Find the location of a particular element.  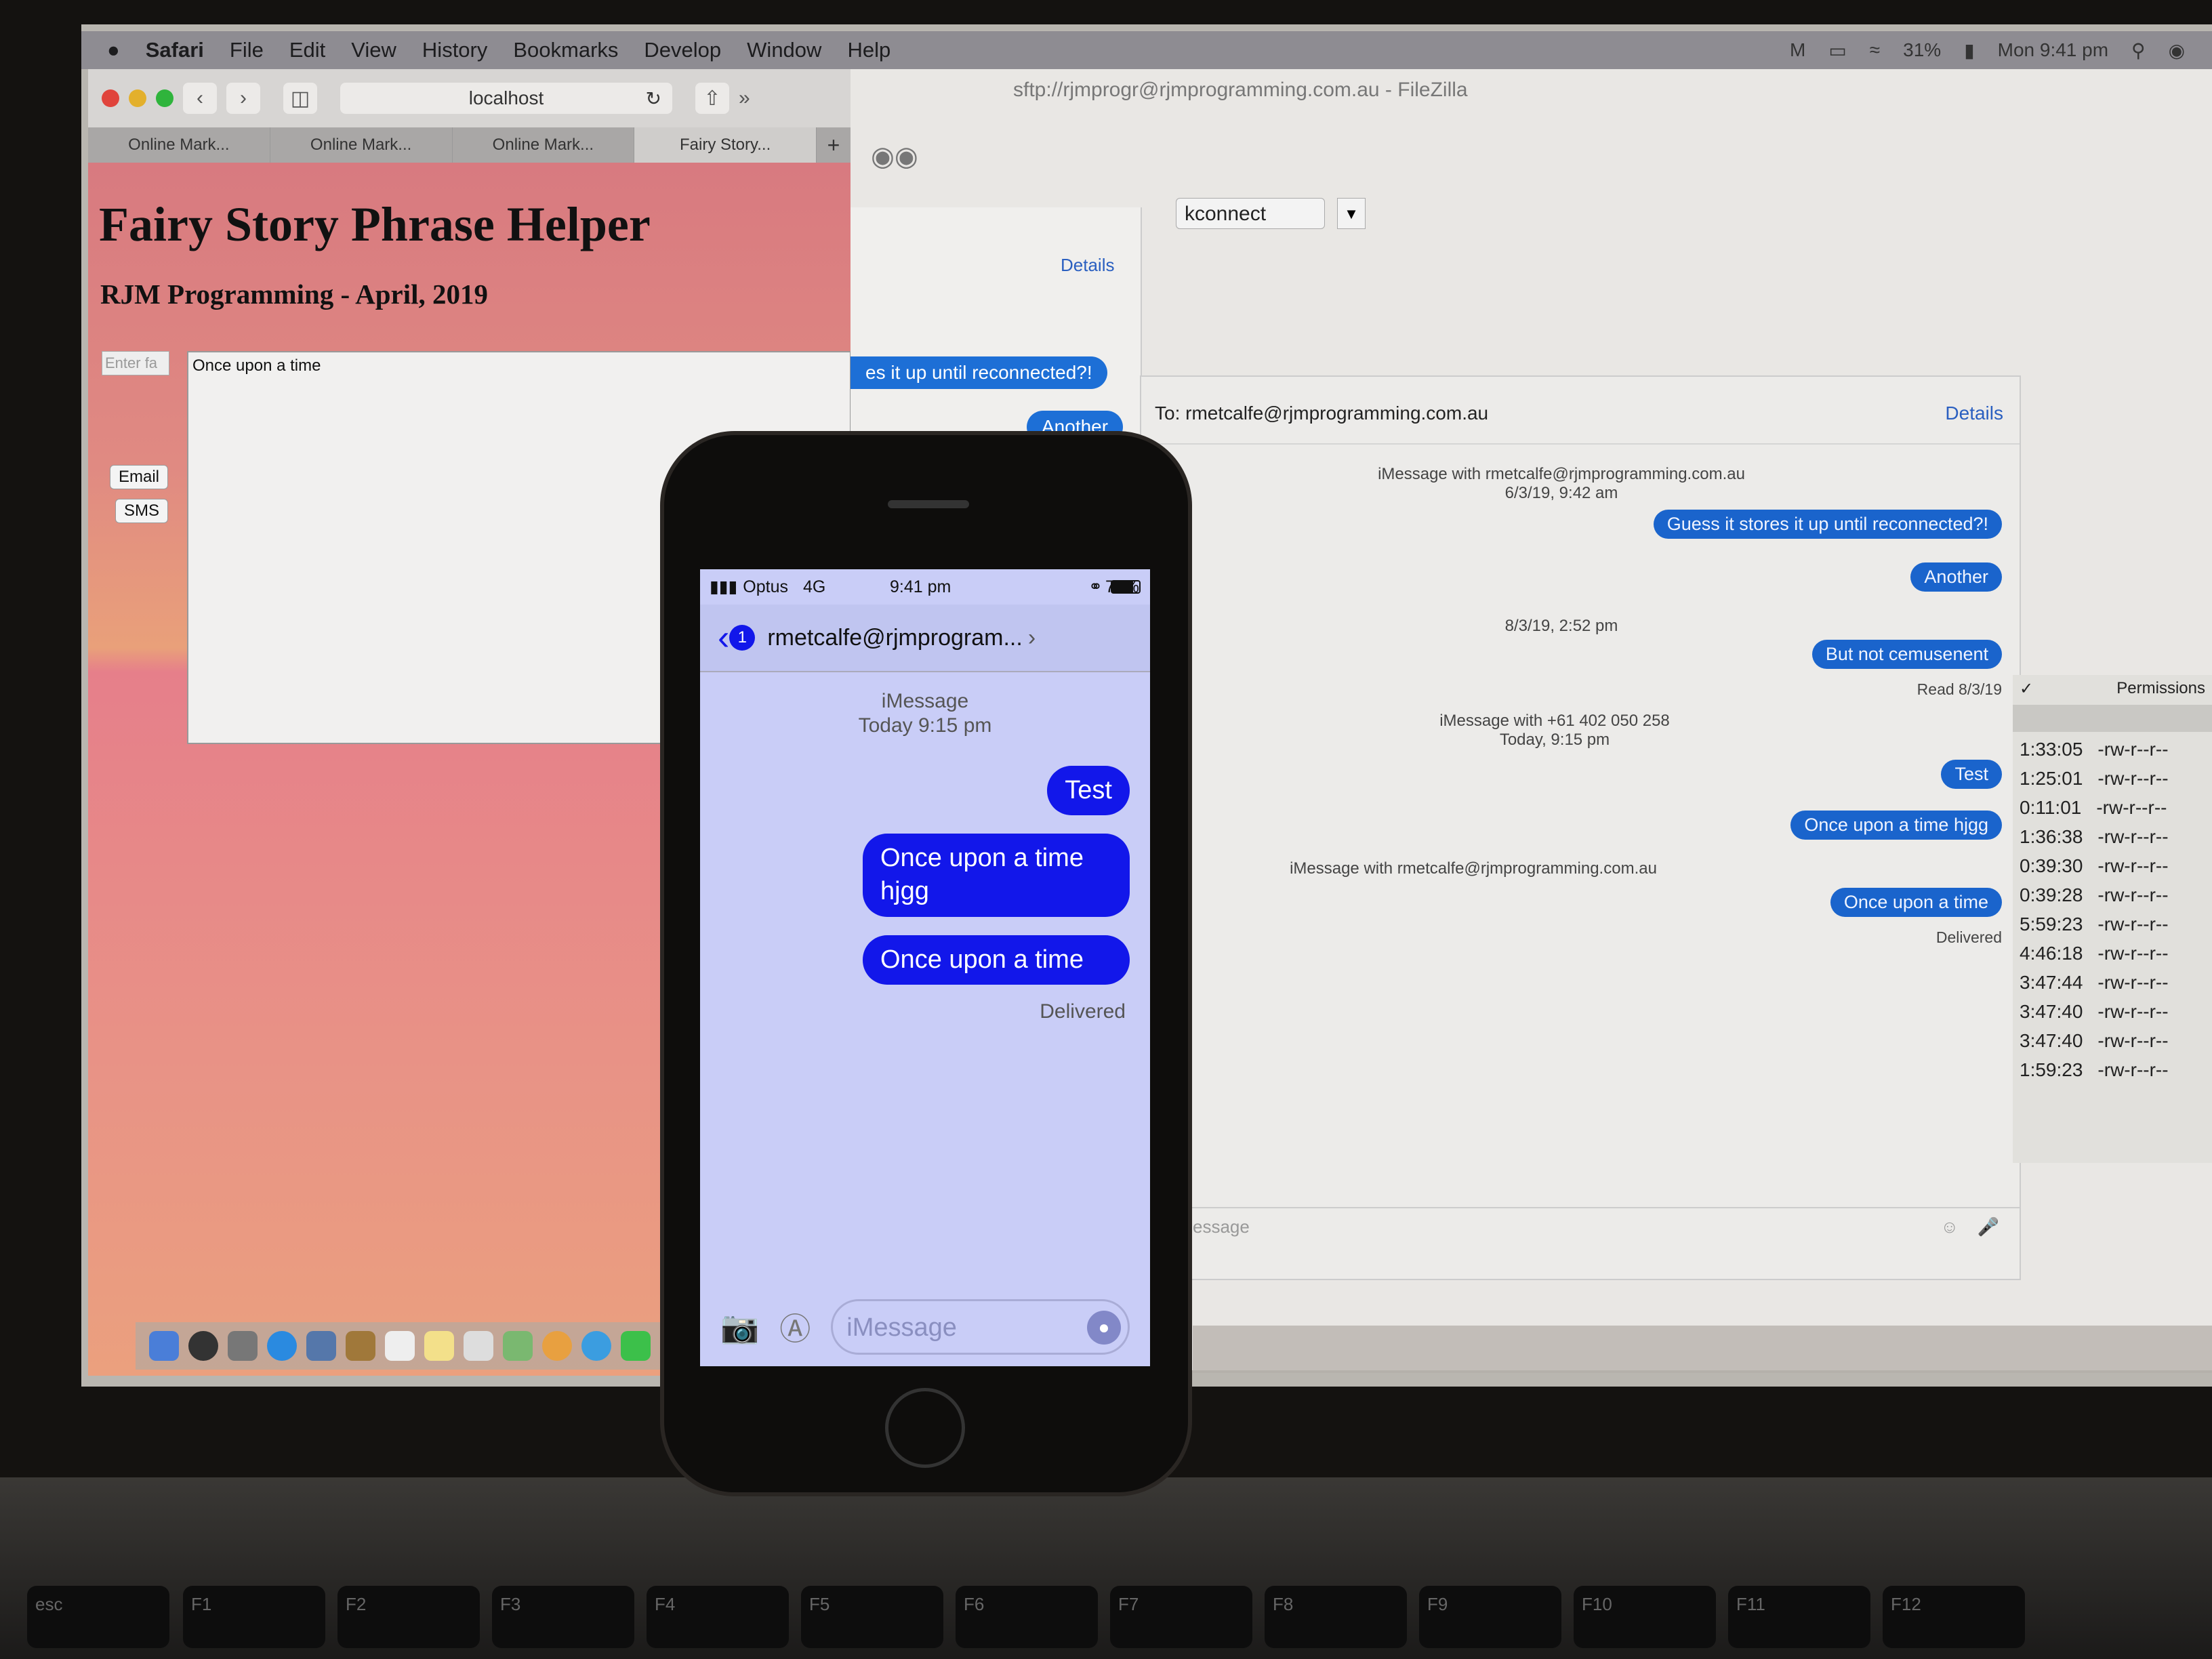

file-row: 5:59:23 -rw-r--r-- is located at coordinates (2112, 929).